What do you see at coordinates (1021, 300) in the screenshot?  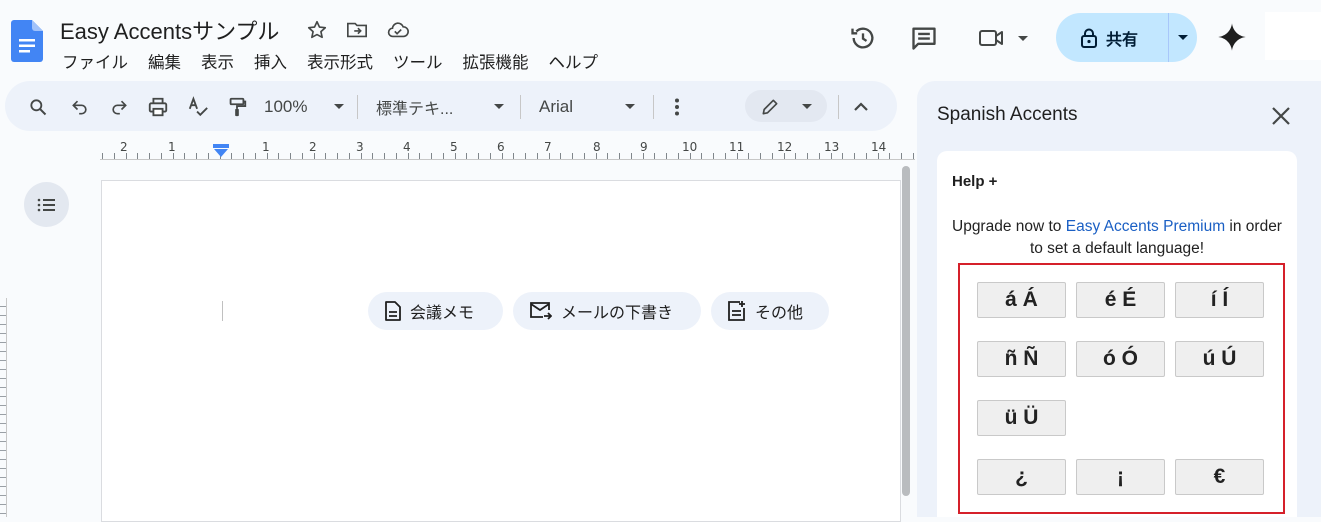 I see `accent-key-a: á Á` at bounding box center [1021, 300].